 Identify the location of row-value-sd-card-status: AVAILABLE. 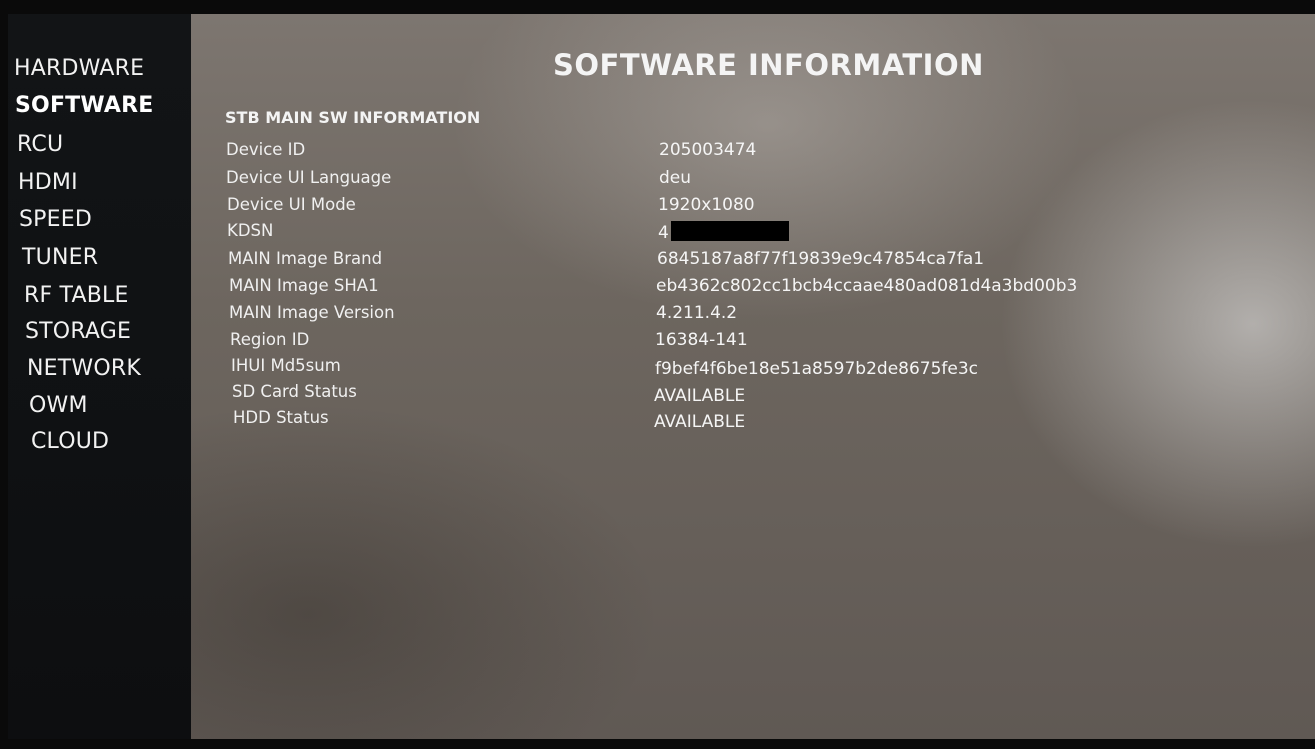
(700, 396).